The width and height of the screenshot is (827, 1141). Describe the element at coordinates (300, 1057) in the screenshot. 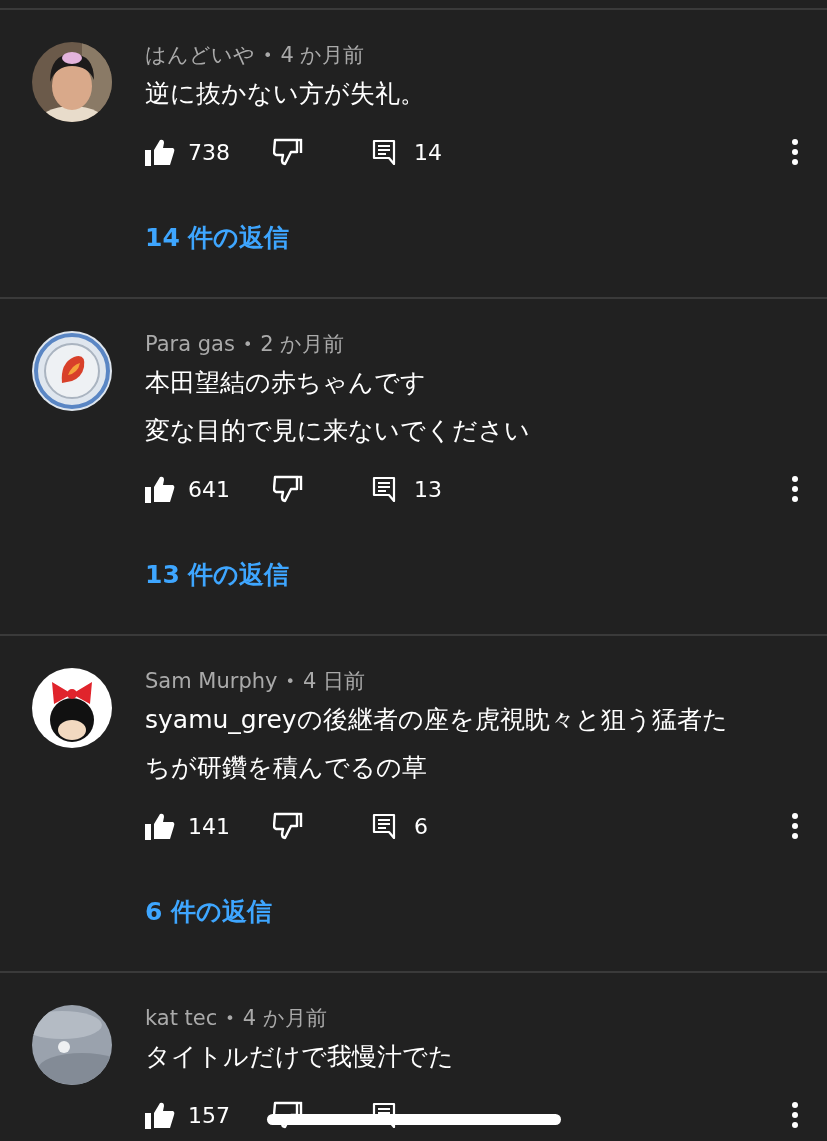

I see `comment-text: タイトルだけで我慢汁でた` at that location.